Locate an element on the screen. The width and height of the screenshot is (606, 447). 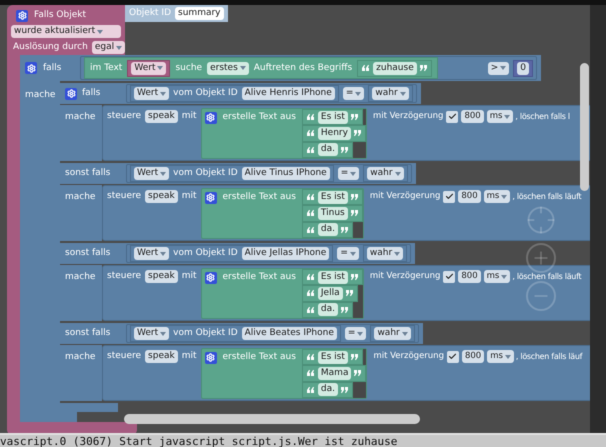
text-block: Jella is located at coordinates (330, 293).